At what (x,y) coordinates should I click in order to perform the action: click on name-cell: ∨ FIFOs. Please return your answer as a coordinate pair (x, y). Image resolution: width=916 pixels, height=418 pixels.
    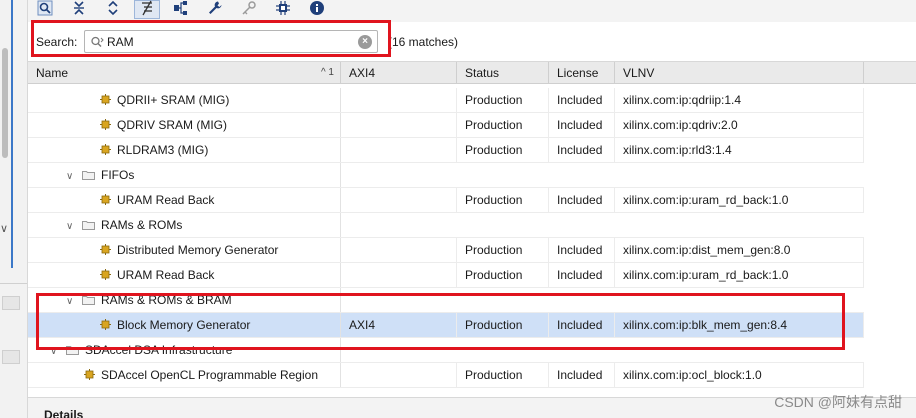
    Looking at the image, I should click on (184, 175).